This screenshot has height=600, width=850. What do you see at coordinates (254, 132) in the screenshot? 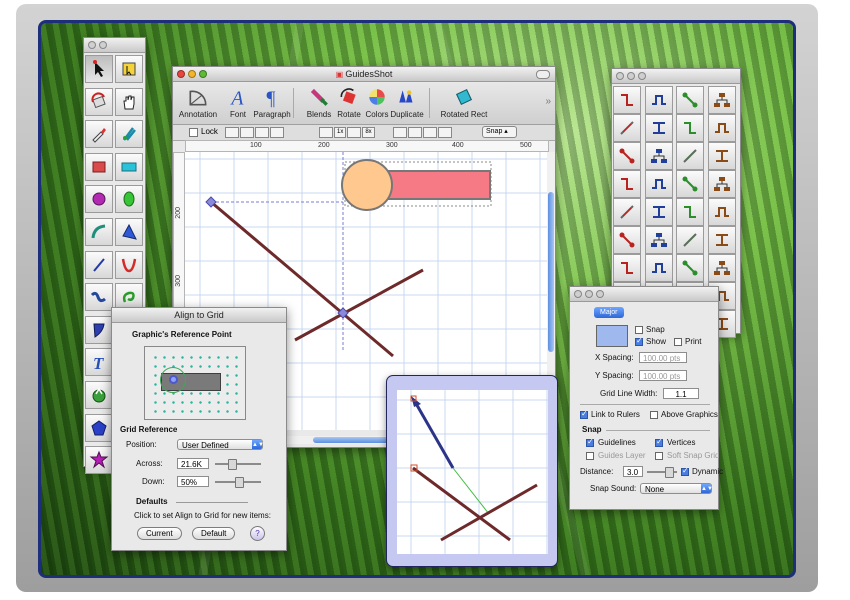
I see `layout-buttons` at bounding box center [254, 132].